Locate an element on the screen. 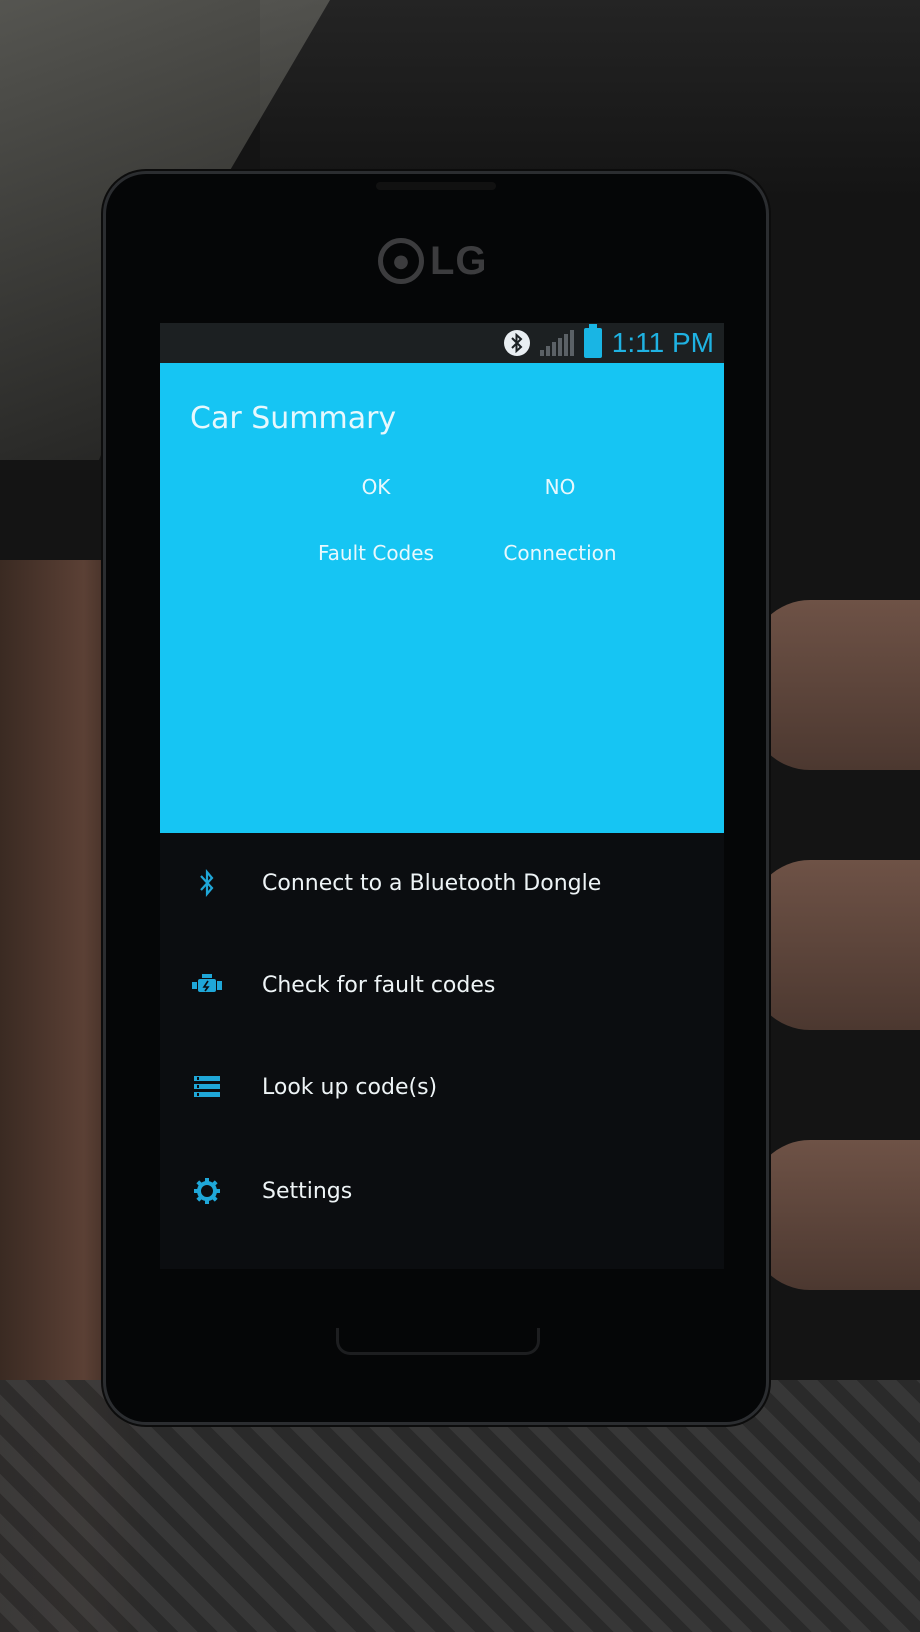  connection-label: Connection is located at coordinates (560, 553).